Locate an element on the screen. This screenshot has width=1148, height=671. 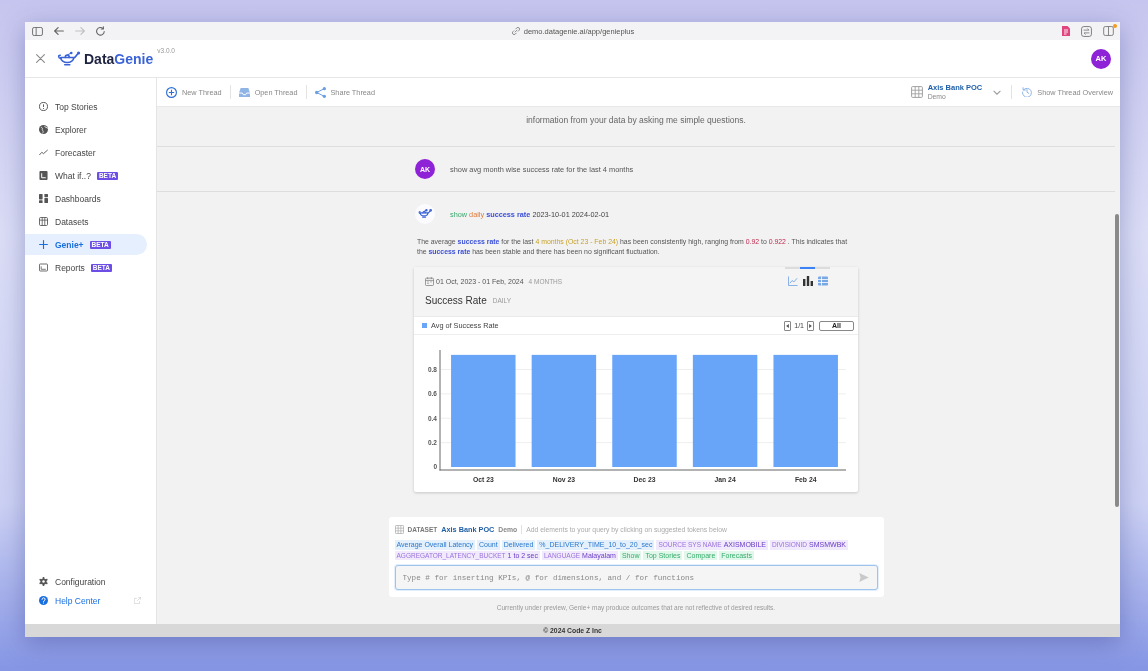
sidebar-item: Datasets is located at coordinates (86, 221).